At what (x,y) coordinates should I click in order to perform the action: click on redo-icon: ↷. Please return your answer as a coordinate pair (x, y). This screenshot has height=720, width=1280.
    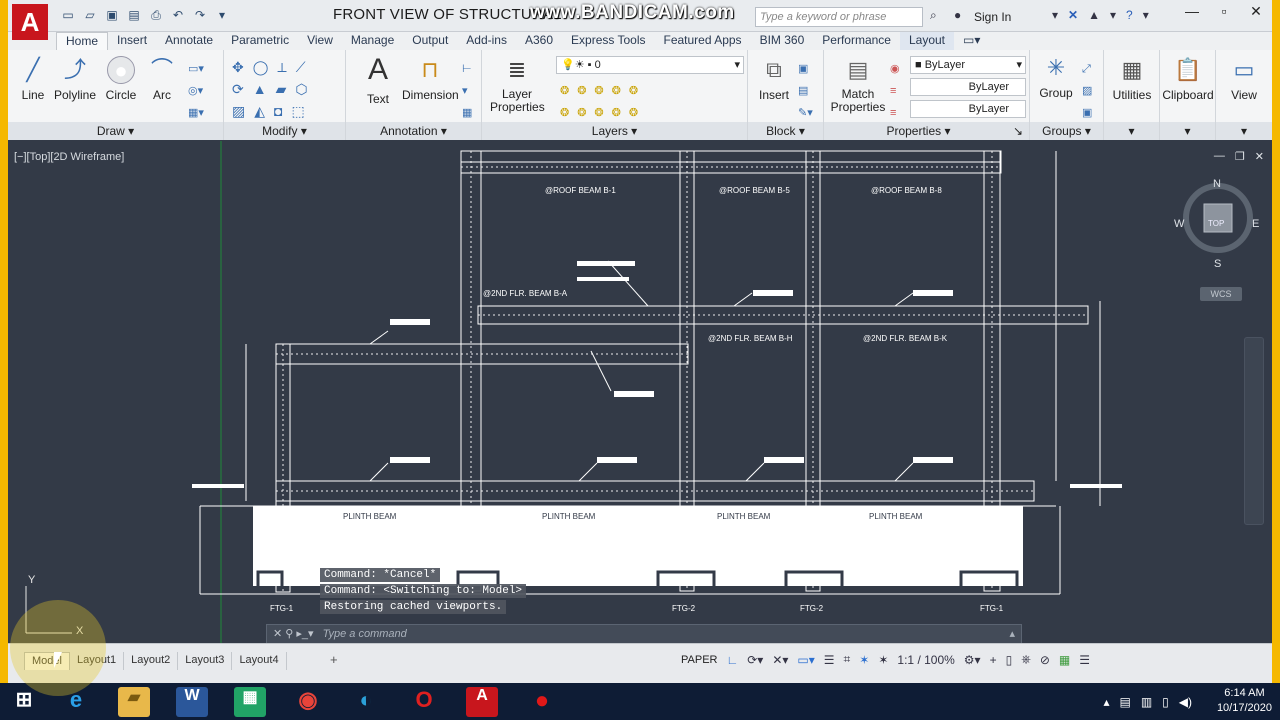
    Looking at the image, I should click on (200, 15).